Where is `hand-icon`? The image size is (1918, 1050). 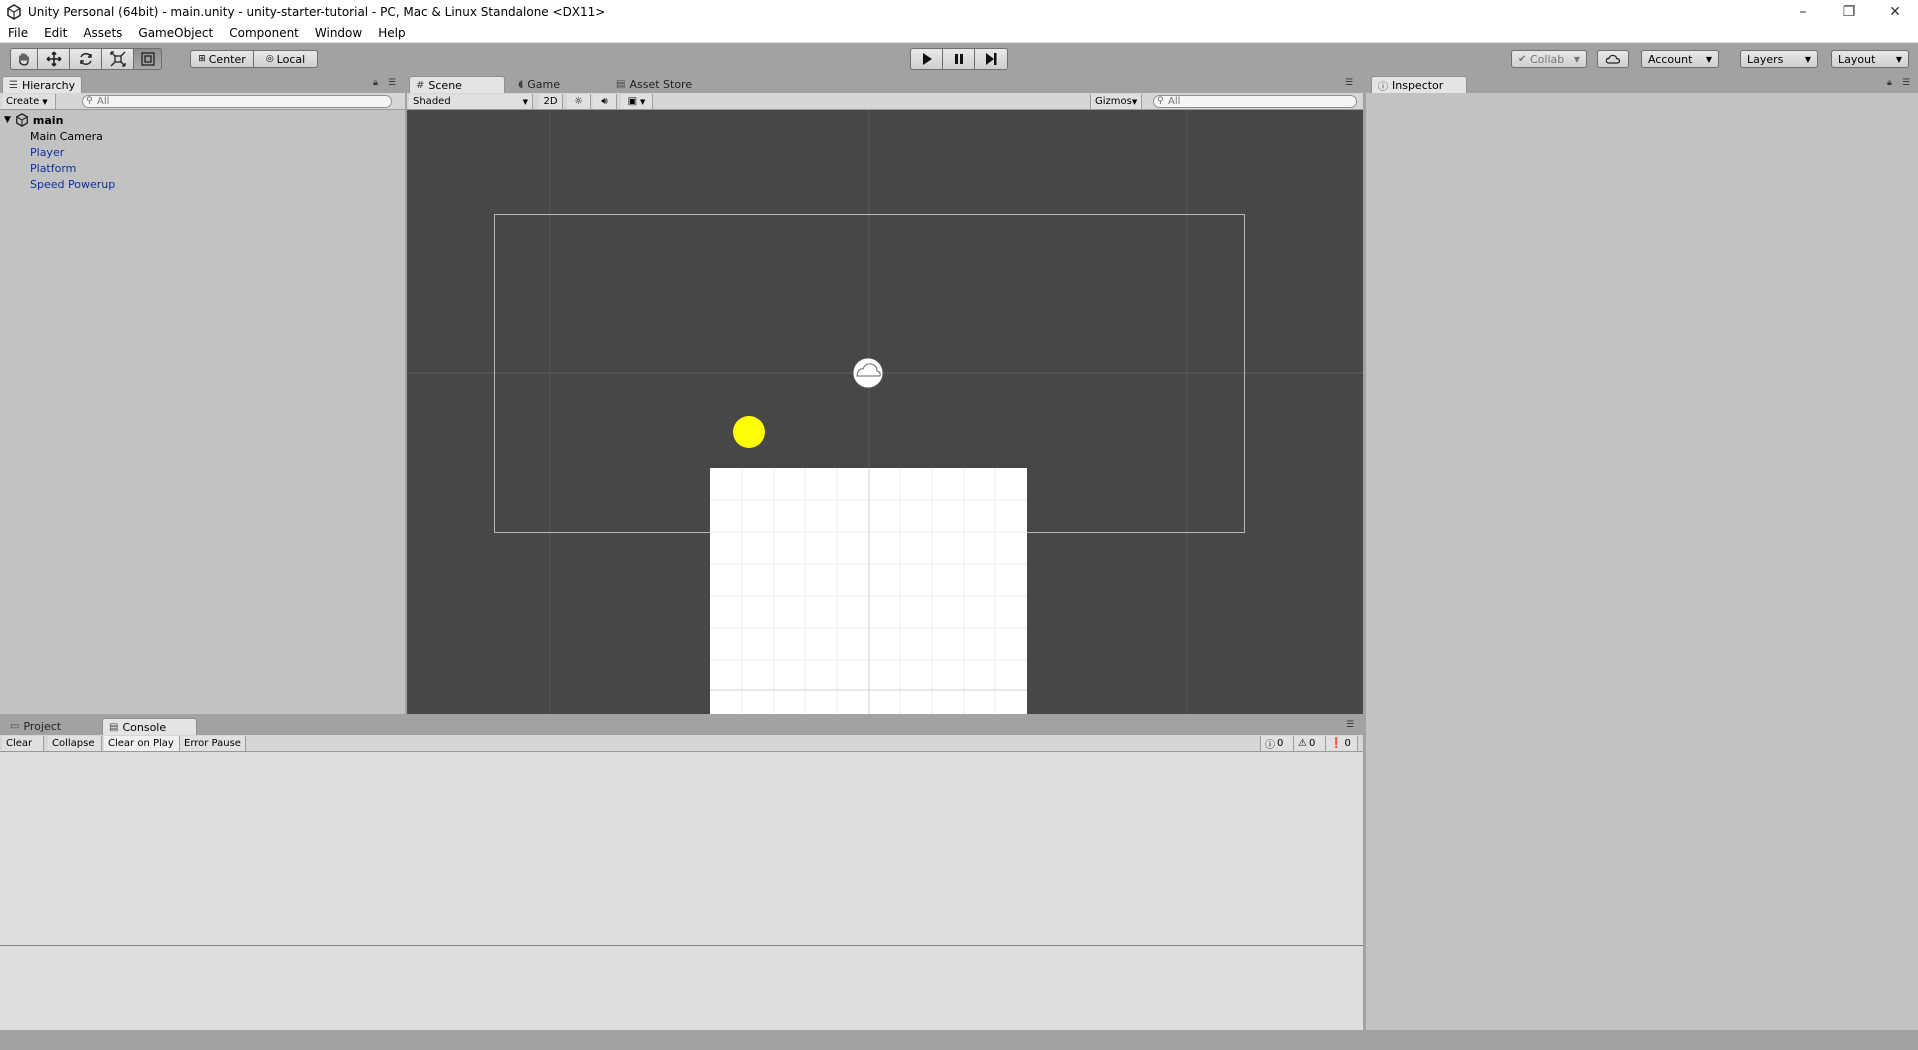 hand-icon is located at coordinates (24, 59).